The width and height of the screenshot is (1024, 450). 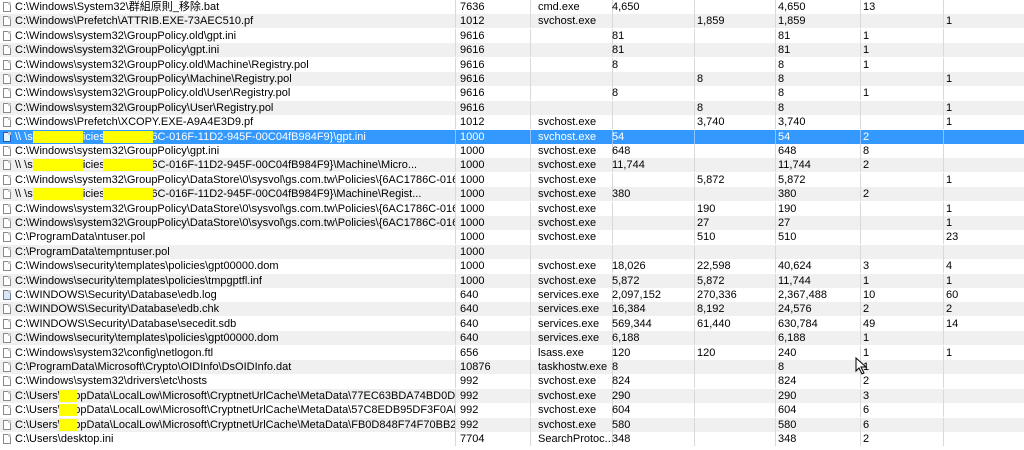 I want to click on total-bytes-cell: 240, so click(x=819, y=352).